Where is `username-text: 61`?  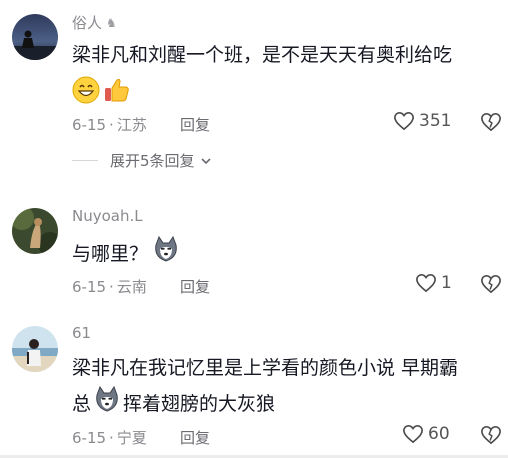 username-text: 61 is located at coordinates (82, 333).